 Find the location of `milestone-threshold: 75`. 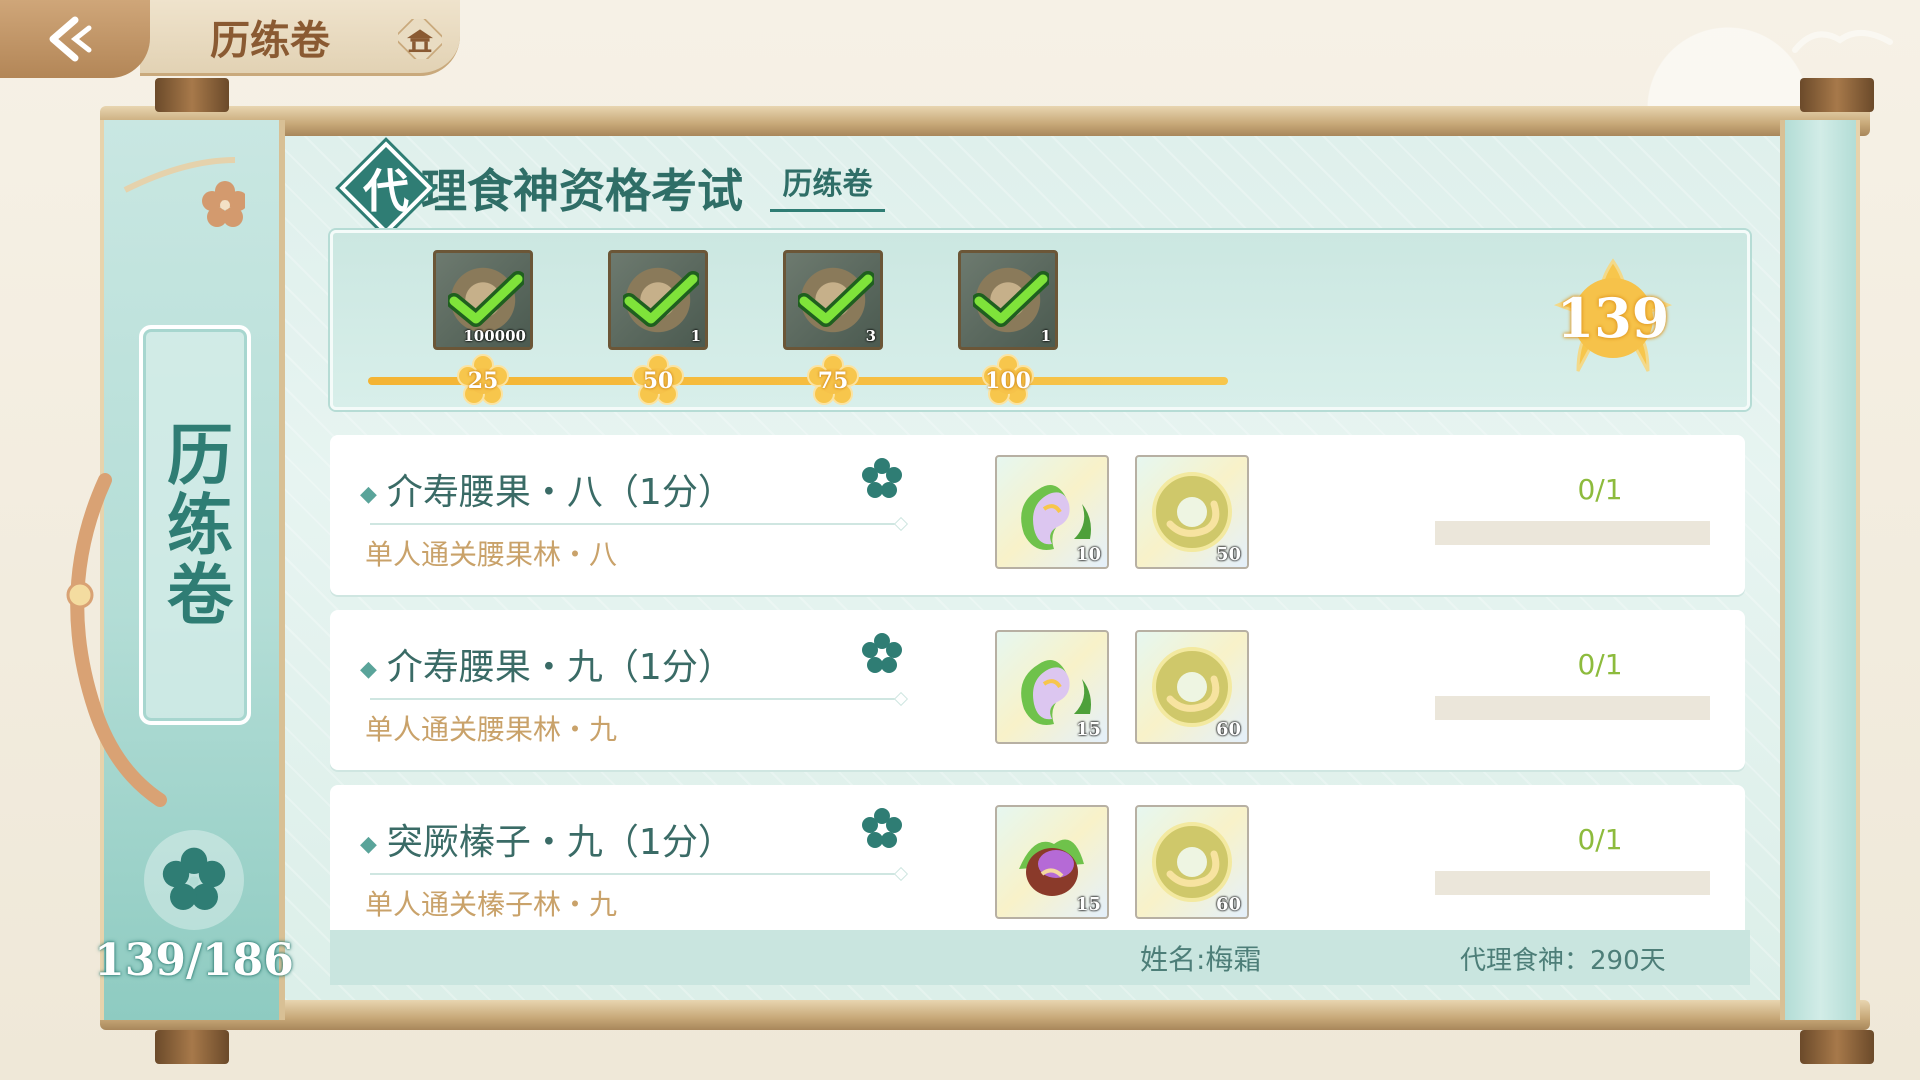

milestone-threshold: 75 is located at coordinates (833, 381).